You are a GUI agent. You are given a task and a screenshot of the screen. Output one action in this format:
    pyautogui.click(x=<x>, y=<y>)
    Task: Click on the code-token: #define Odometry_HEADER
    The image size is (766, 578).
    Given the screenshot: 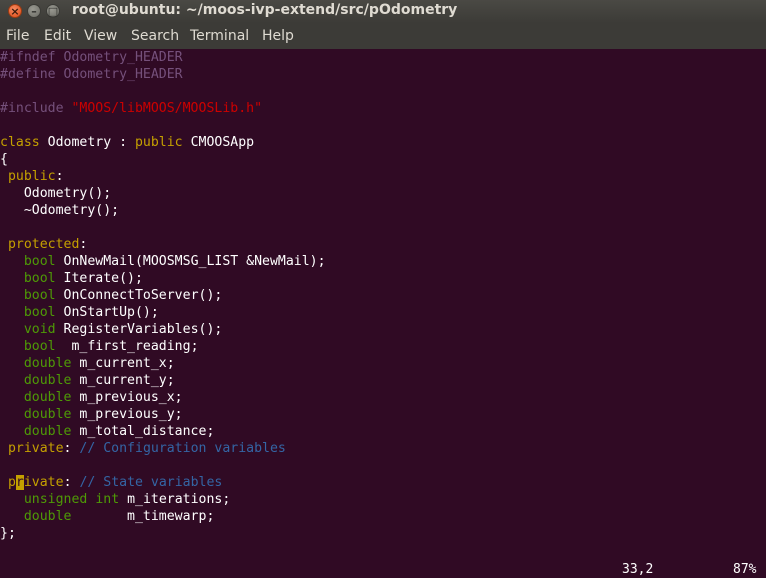 What is the action you would take?
    pyautogui.click(x=91, y=74)
    